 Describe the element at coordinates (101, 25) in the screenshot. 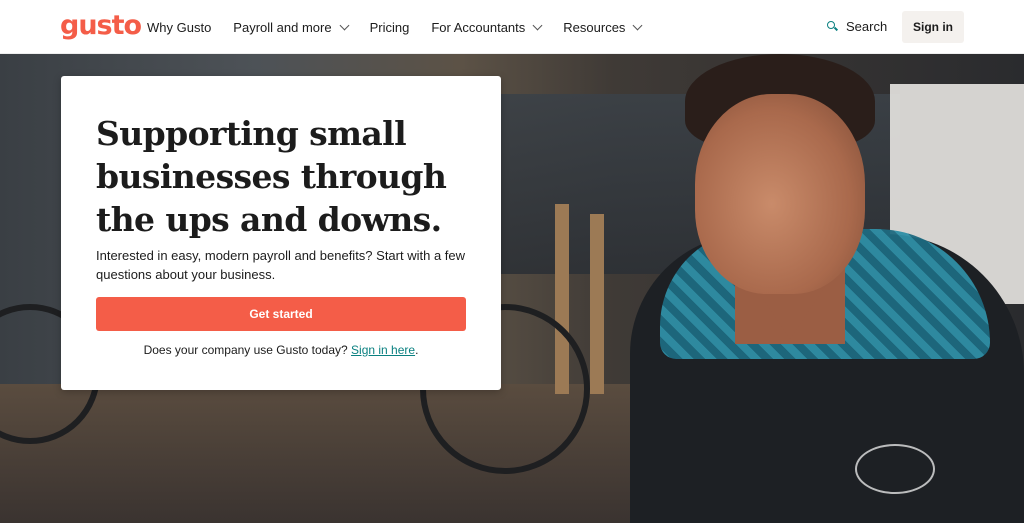

I see `gusto-logo: gusto` at that location.